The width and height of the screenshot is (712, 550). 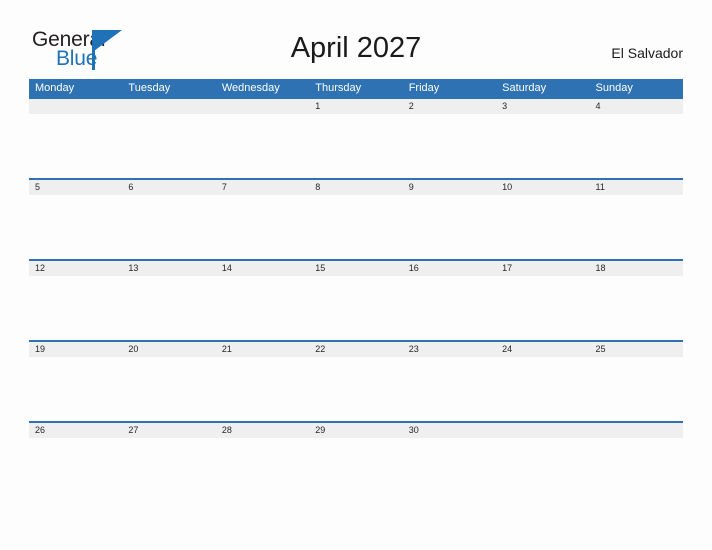 I want to click on week-row: 5 6 7 8 9 10 11, so click(x=356, y=218).